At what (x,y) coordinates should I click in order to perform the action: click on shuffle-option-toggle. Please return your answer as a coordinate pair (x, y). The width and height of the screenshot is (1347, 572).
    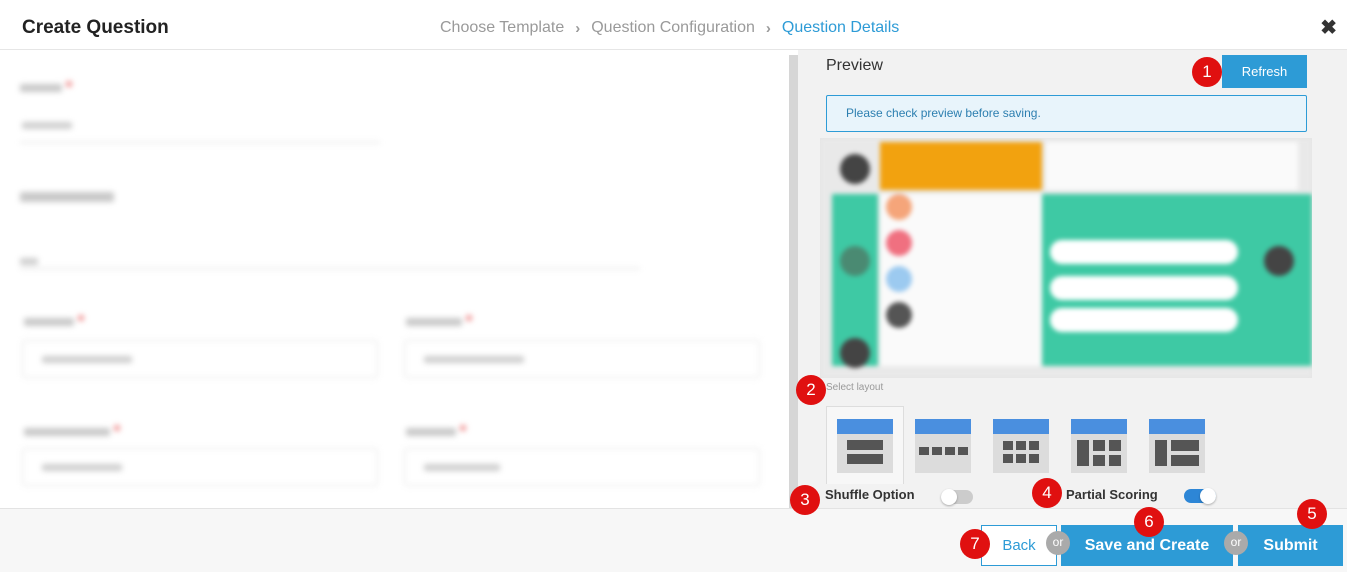
    Looking at the image, I should click on (957, 497).